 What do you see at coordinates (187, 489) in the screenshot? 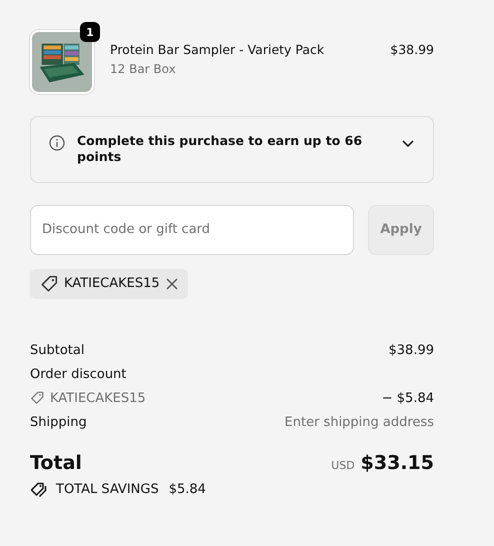
I see `savings-amount: $5.84` at bounding box center [187, 489].